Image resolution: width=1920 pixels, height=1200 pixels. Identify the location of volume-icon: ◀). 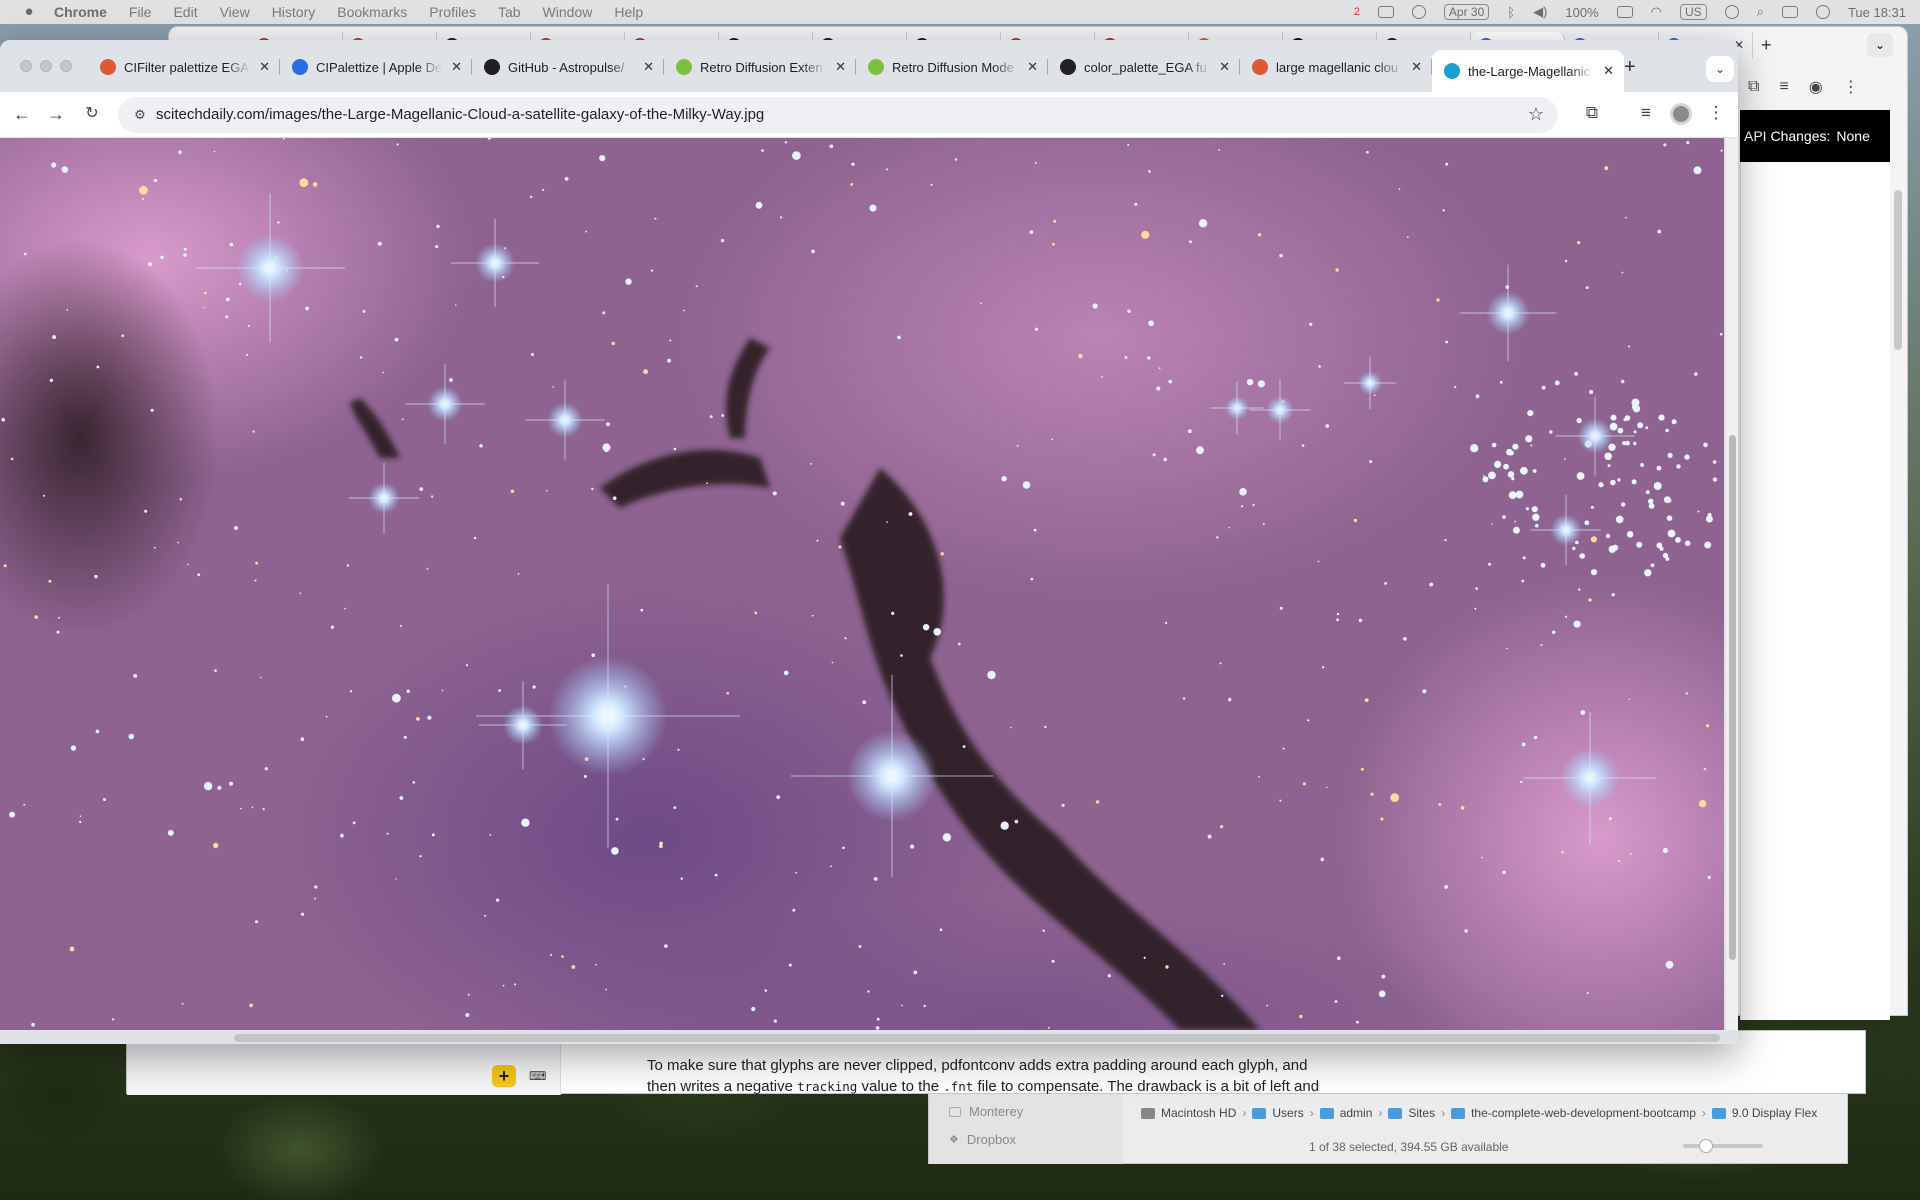
(1540, 12).